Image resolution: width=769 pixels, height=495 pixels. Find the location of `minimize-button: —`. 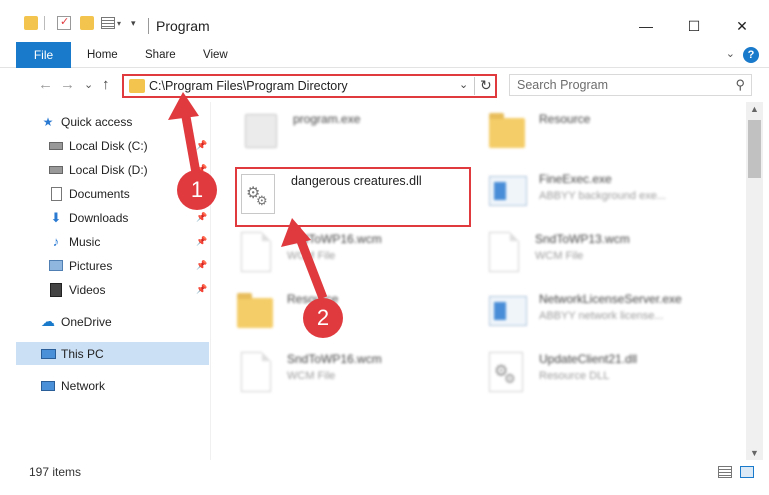

minimize-button: — is located at coordinates (646, 26).